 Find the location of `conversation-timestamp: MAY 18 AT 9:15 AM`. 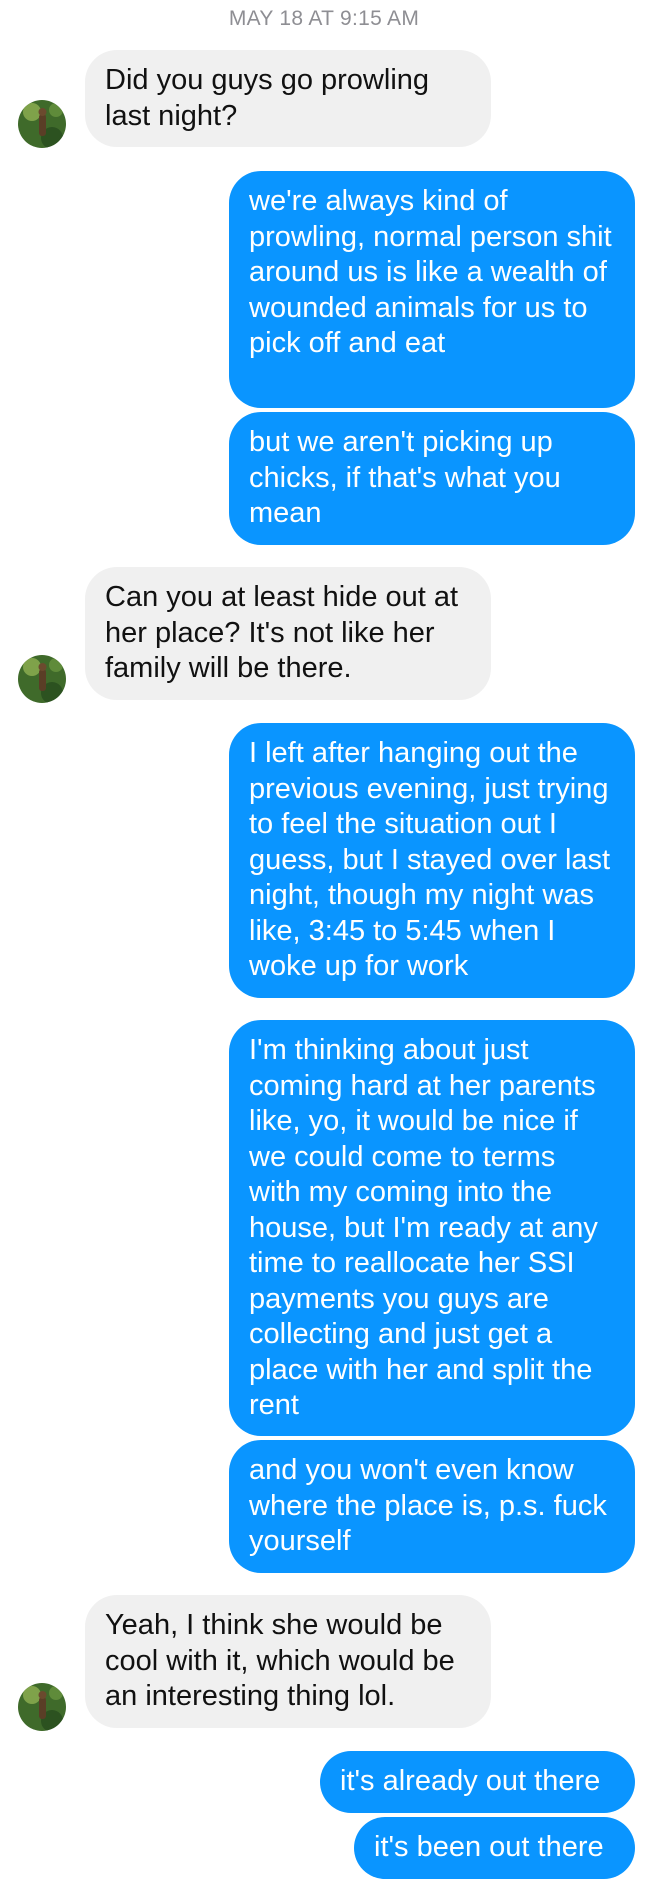

conversation-timestamp: MAY 18 AT 9:15 AM is located at coordinates (324, 18).